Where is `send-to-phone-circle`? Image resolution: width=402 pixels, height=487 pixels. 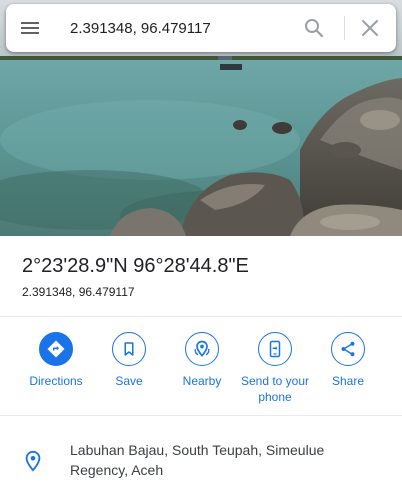 send-to-phone-circle is located at coordinates (275, 349).